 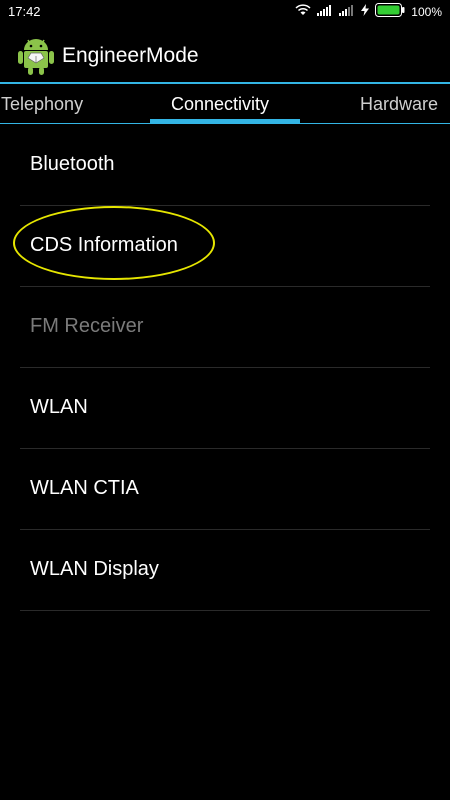 I want to click on app-title: EngineerMode, so click(x=130, y=55).